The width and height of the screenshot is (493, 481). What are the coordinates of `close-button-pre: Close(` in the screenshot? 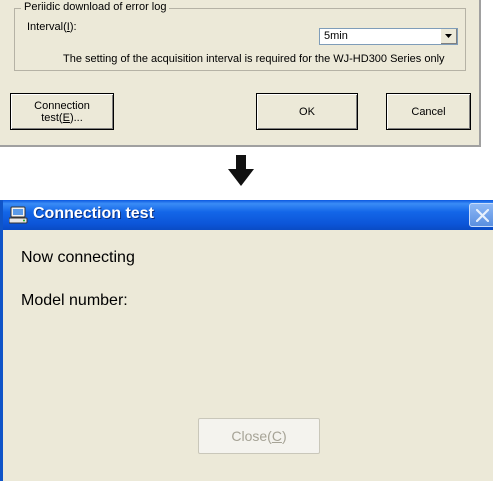 It's located at (251, 436).